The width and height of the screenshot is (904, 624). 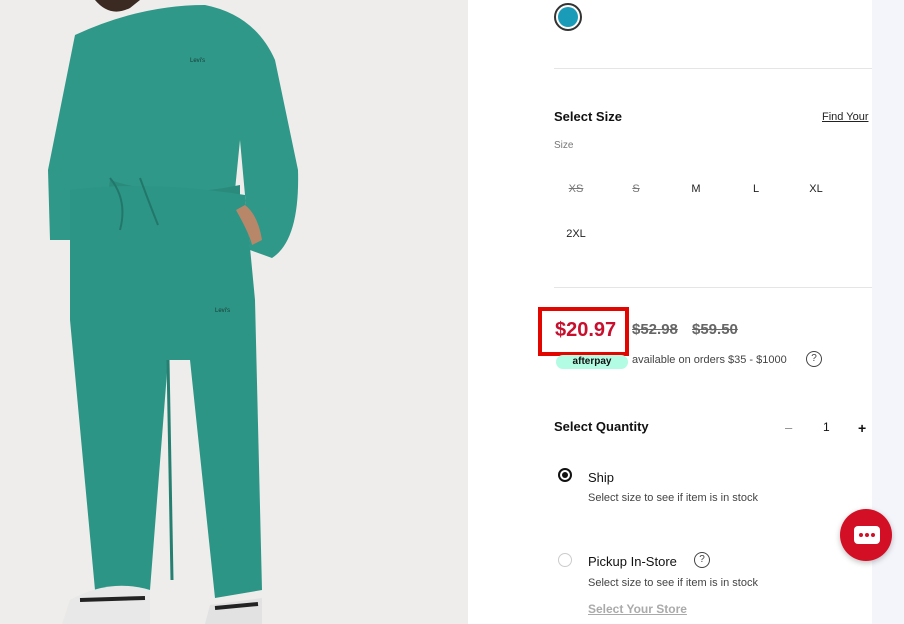 What do you see at coordinates (756, 189) in the screenshot?
I see `size-option-l: L` at bounding box center [756, 189].